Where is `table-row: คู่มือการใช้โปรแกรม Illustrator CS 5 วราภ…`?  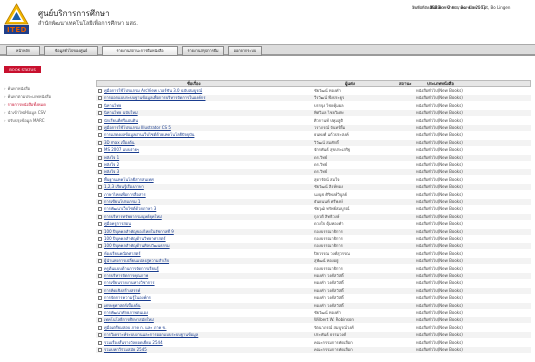
table-row: คู่มือการใช้โปรแกรม Illustrator CS 5 วราภ… is located at coordinates (313, 128).